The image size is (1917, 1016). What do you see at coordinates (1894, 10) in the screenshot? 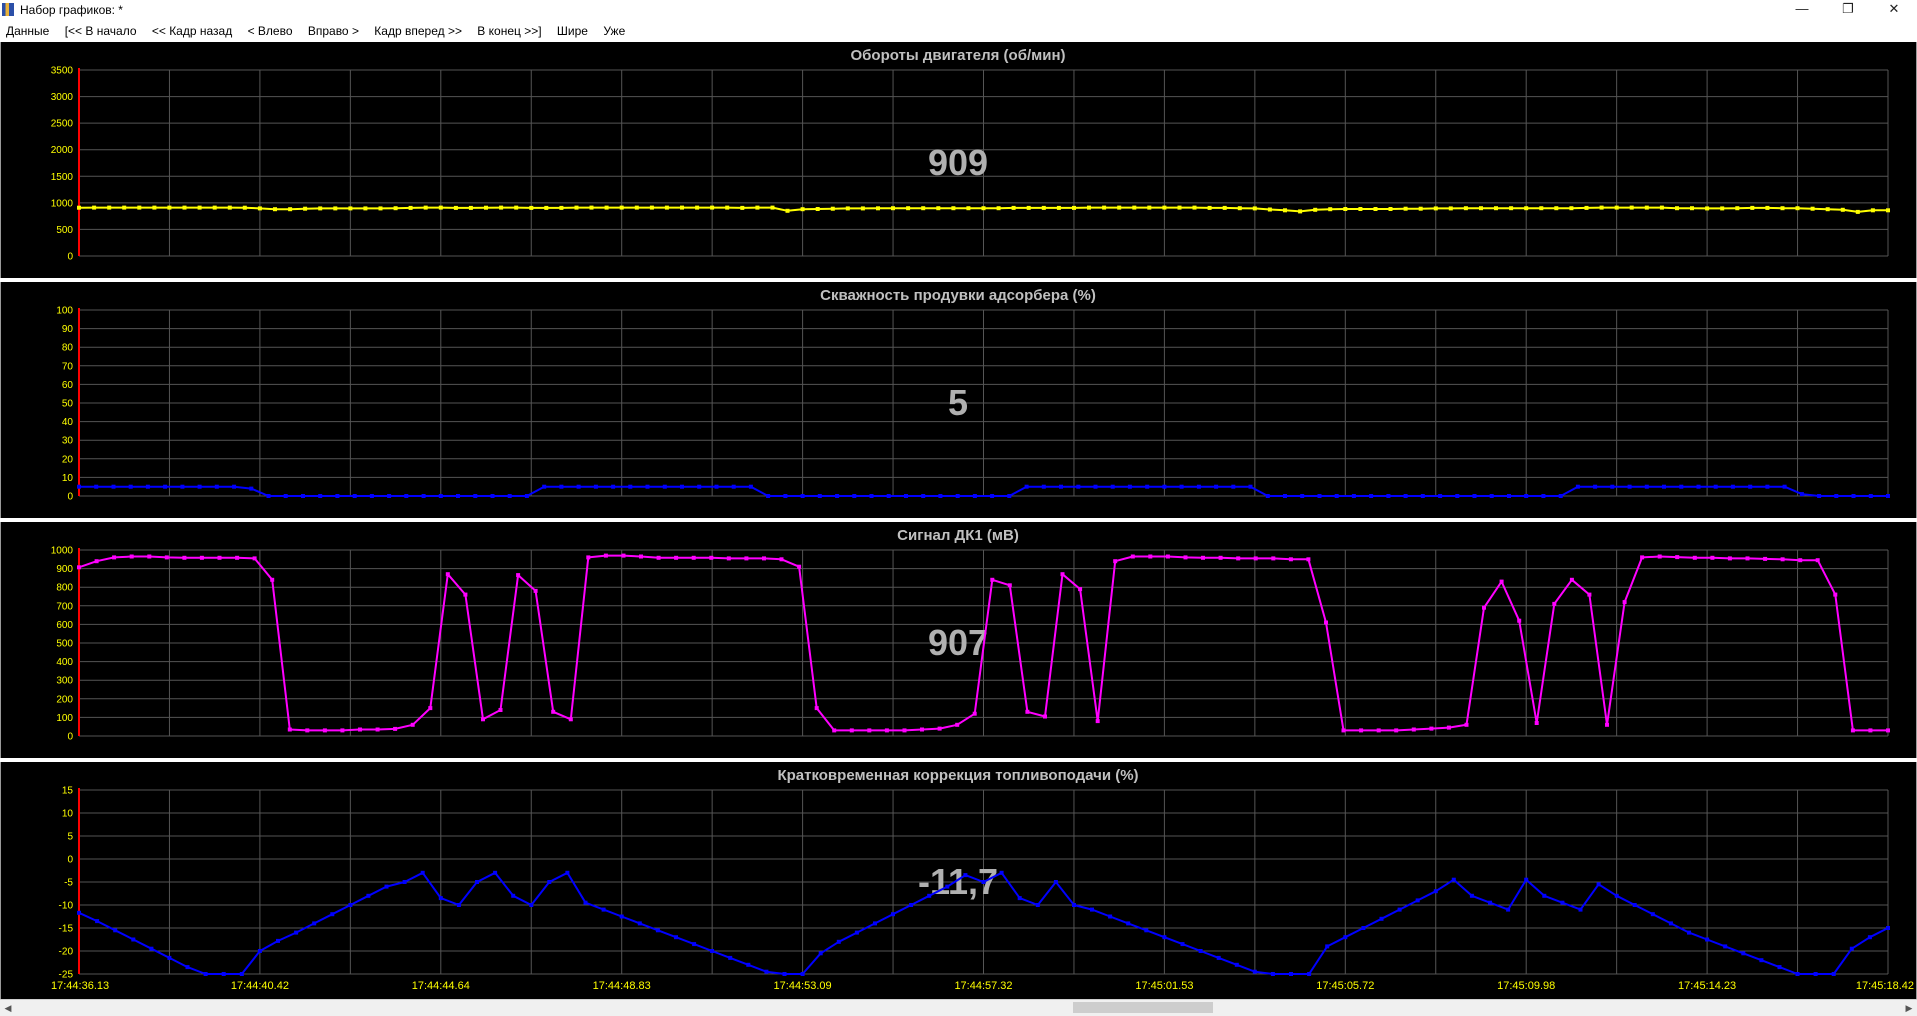
I see `close-button: ✕` at bounding box center [1894, 10].